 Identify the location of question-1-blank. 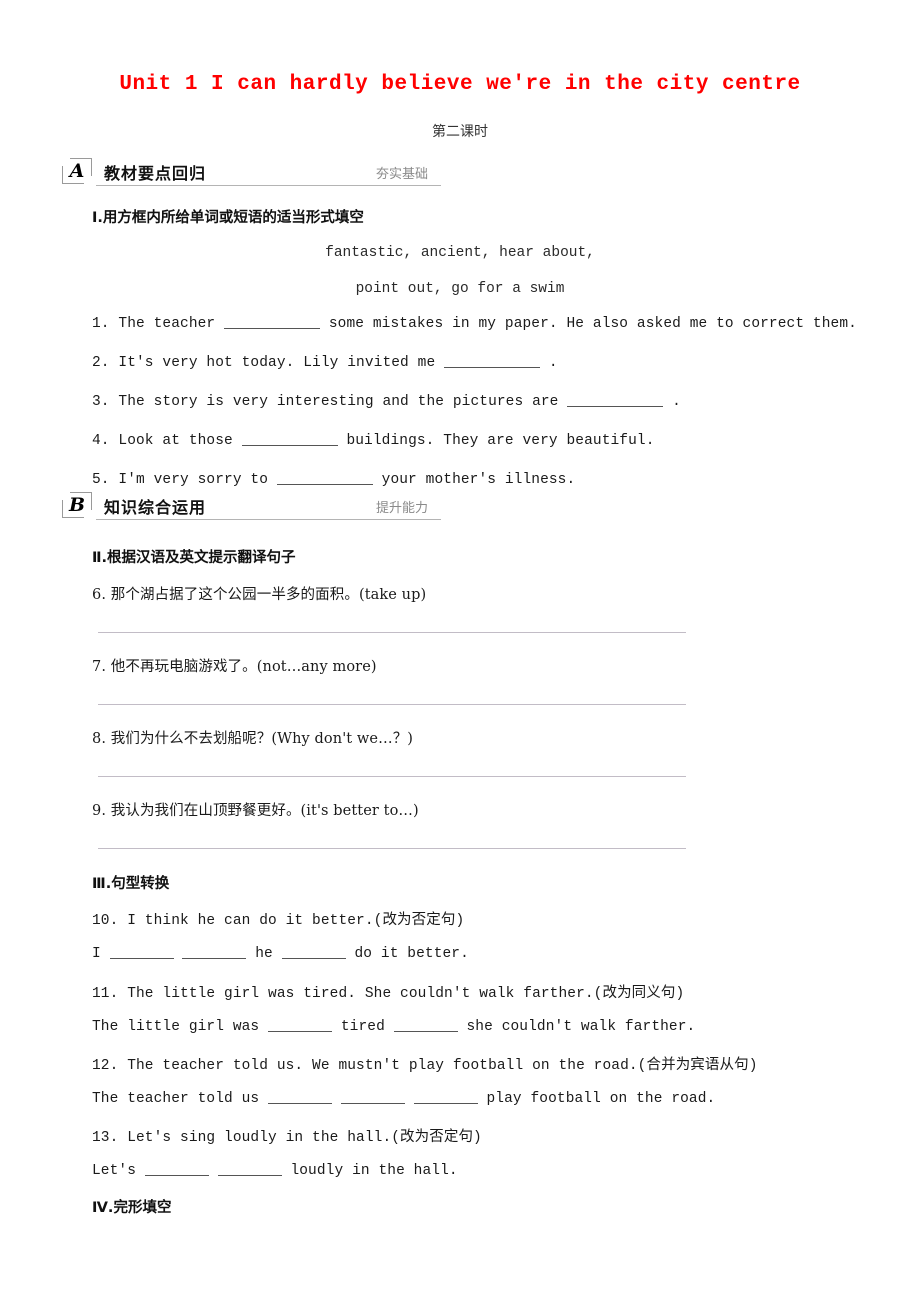
(272, 321).